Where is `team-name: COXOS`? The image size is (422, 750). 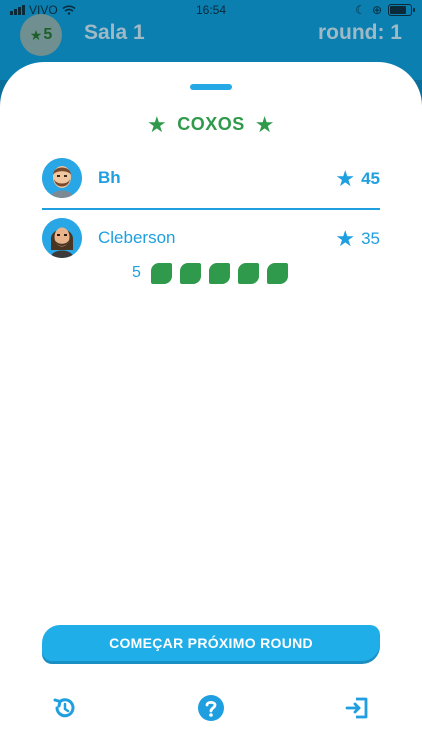
team-name: COXOS is located at coordinates (211, 124).